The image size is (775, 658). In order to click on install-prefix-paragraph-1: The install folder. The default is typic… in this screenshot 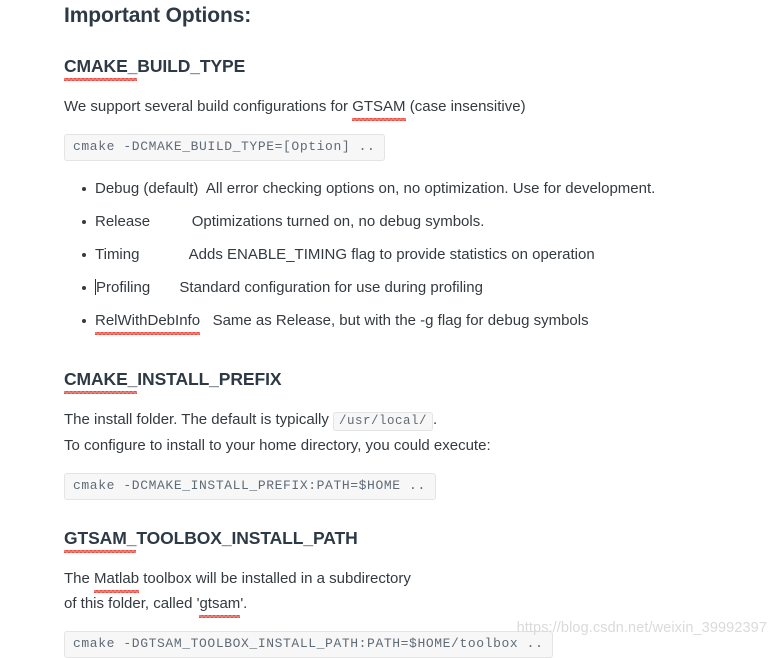, I will do `click(409, 420)`.